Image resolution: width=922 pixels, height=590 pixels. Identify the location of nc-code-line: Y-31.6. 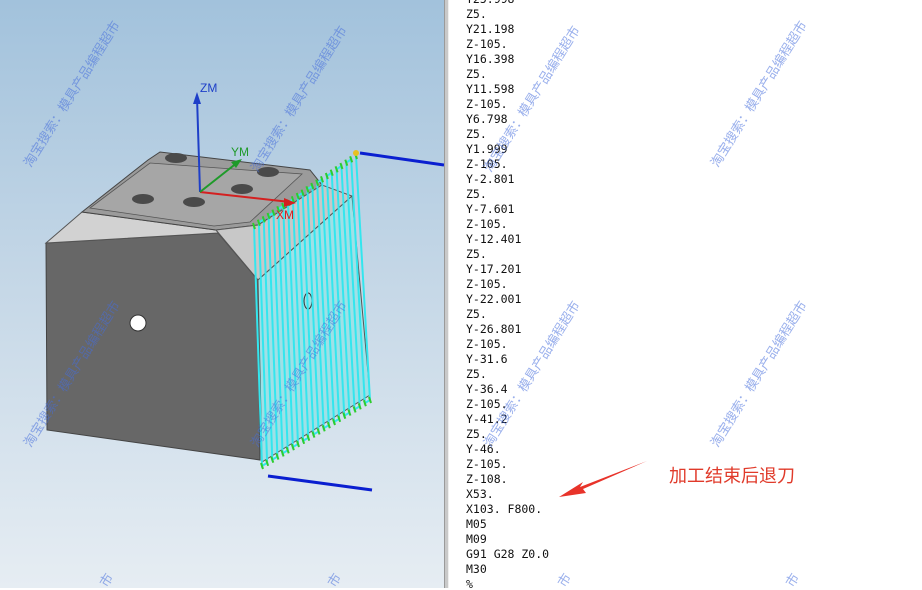
(487, 359).